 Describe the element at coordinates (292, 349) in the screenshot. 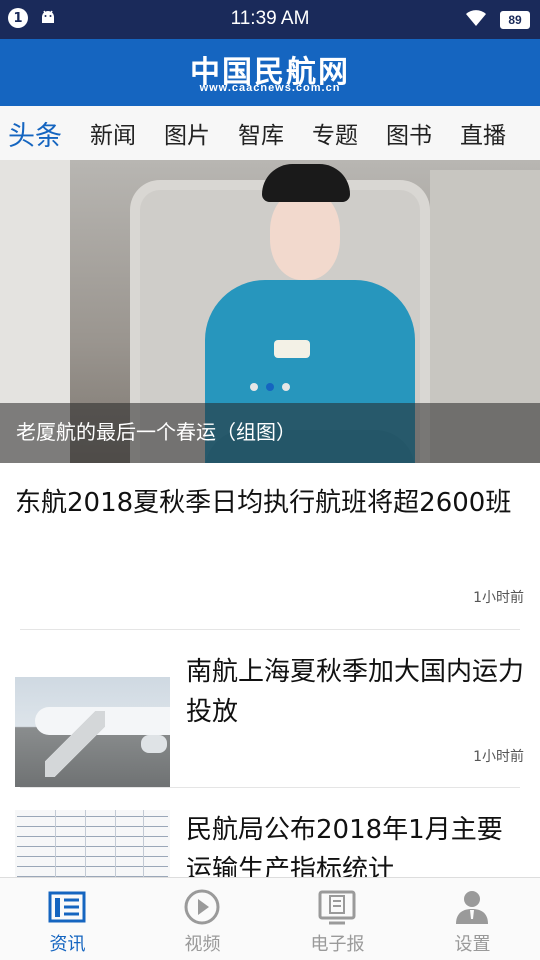

I see `hero-image-wings-badge` at that location.